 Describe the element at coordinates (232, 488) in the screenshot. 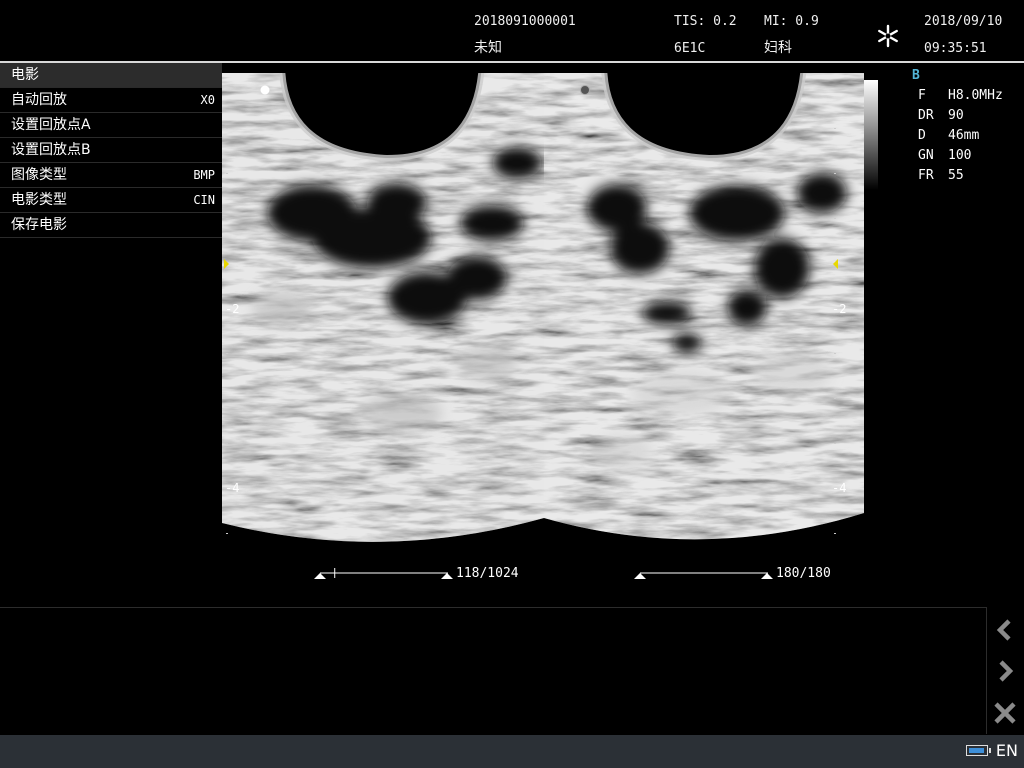

I see `depth-label-left-4: -4` at that location.